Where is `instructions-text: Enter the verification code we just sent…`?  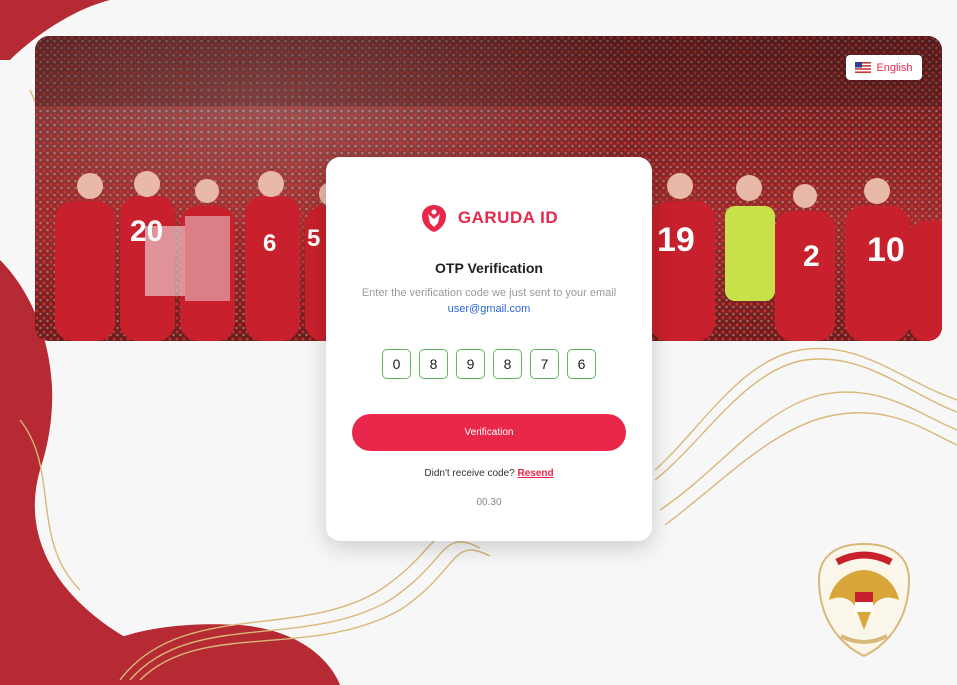
instructions-text: Enter the verification code we just sent… is located at coordinates (489, 293).